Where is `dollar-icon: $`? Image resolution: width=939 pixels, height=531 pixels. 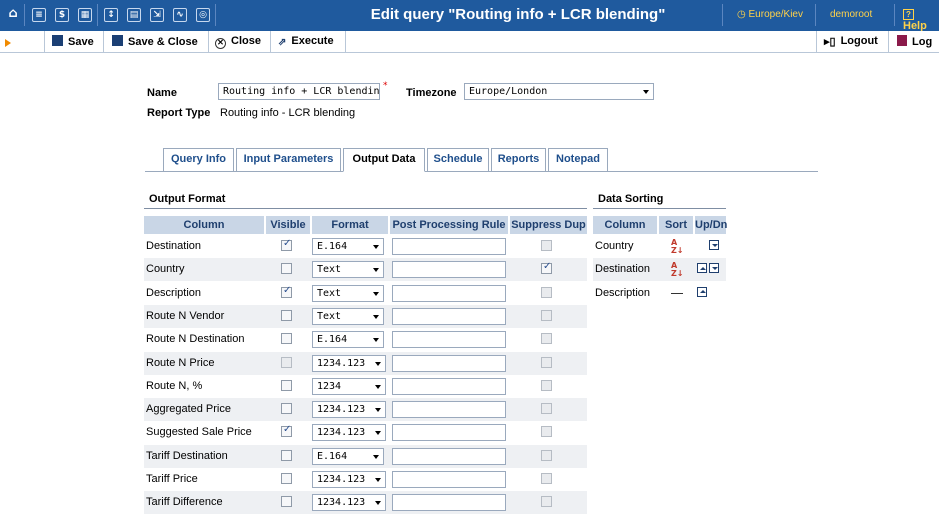
dollar-icon: $ is located at coordinates (62, 15).